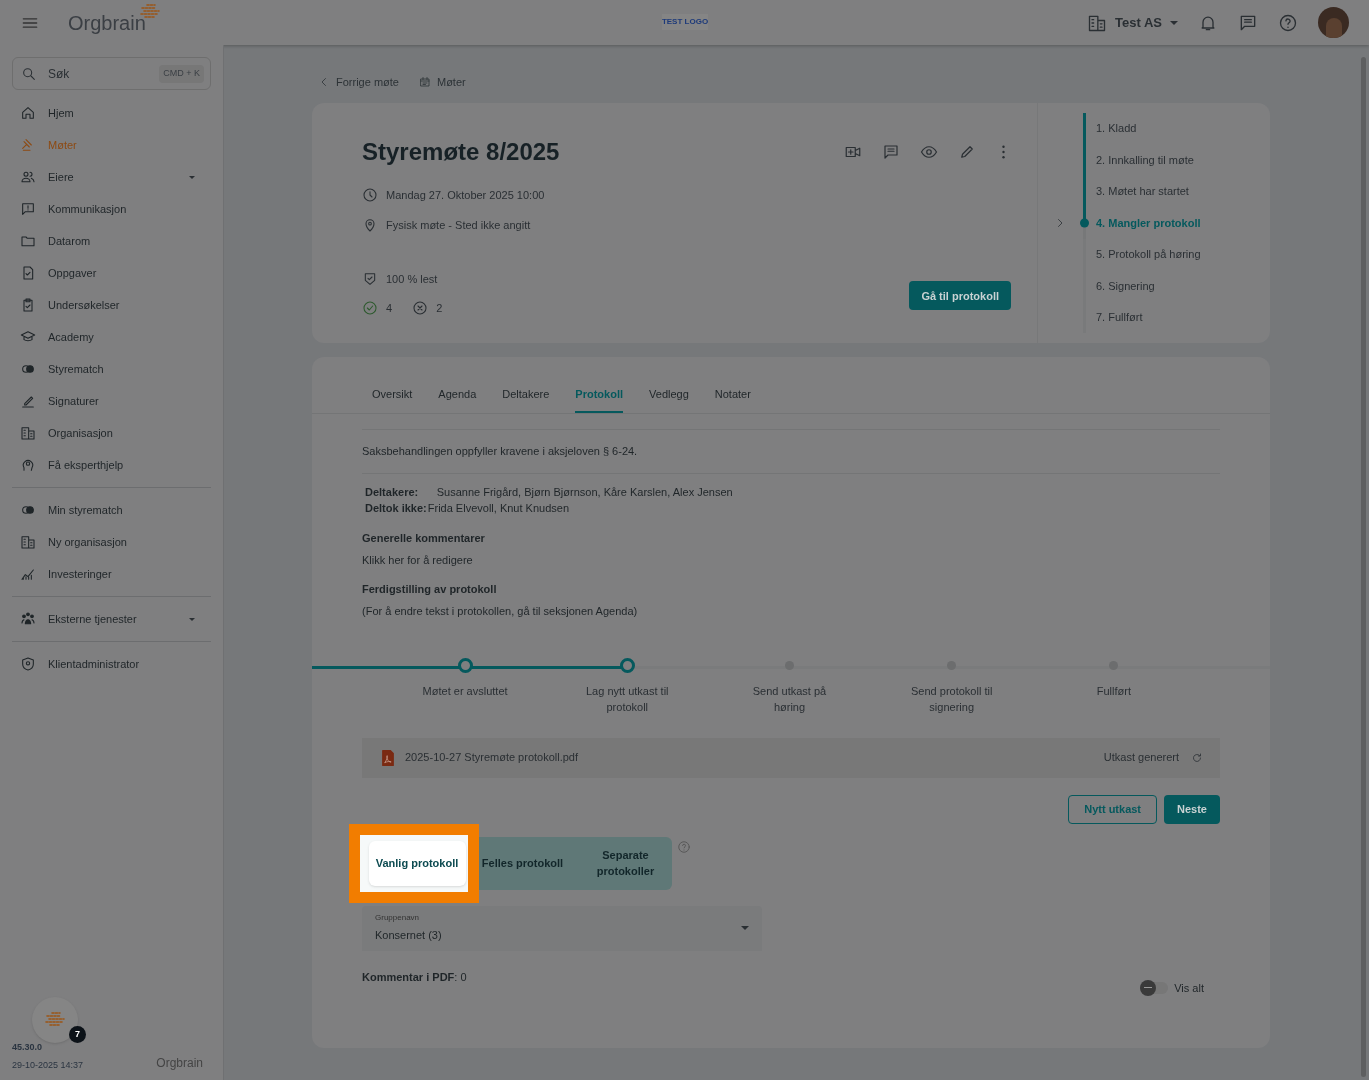  Describe the element at coordinates (1116, 128) in the screenshot. I see `status-step: 1. Kladd` at that location.